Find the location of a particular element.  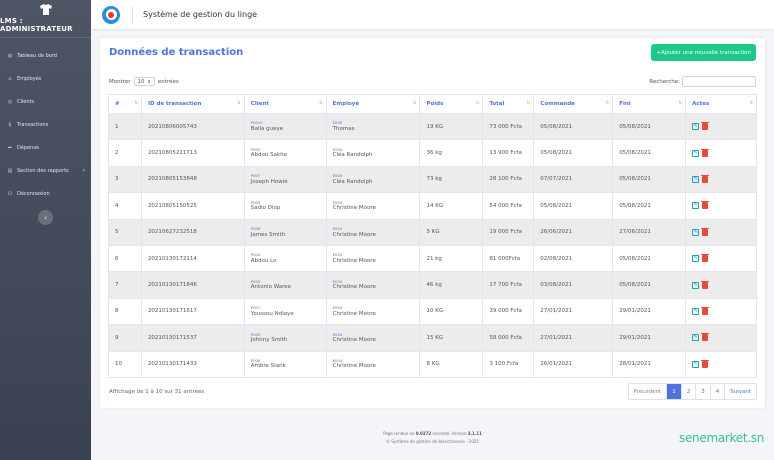

app-logo is located at coordinates (111, 14).